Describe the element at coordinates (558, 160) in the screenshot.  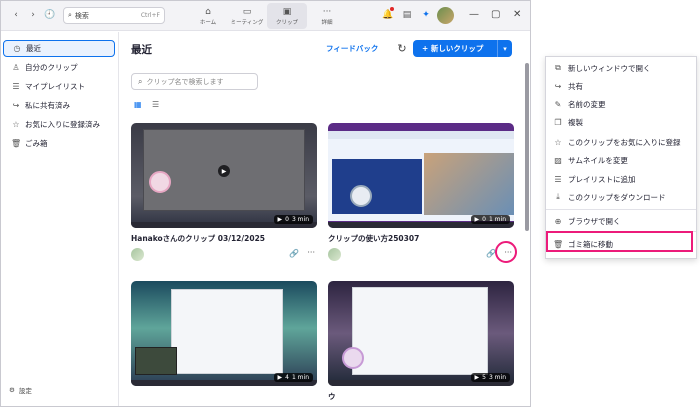
I see `image-icon: ▨` at that location.